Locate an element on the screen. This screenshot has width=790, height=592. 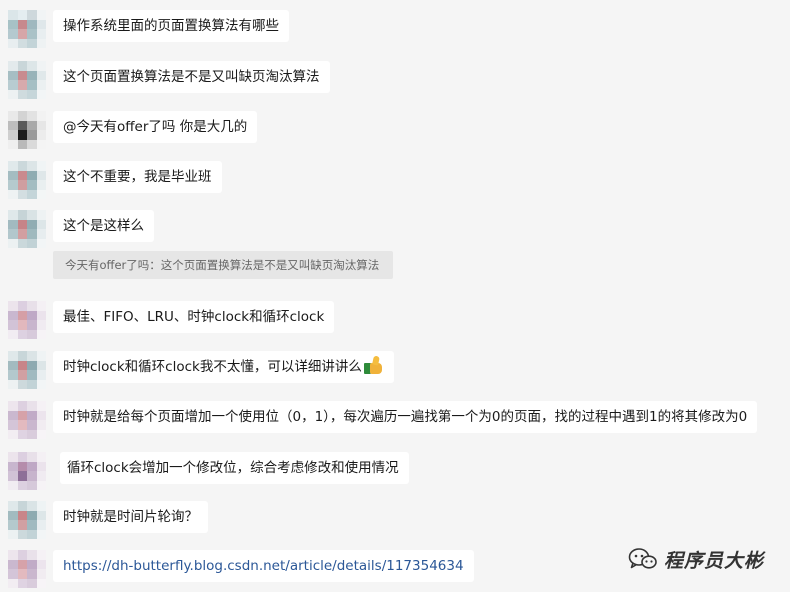
wechat-icon is located at coordinates (642, 558).